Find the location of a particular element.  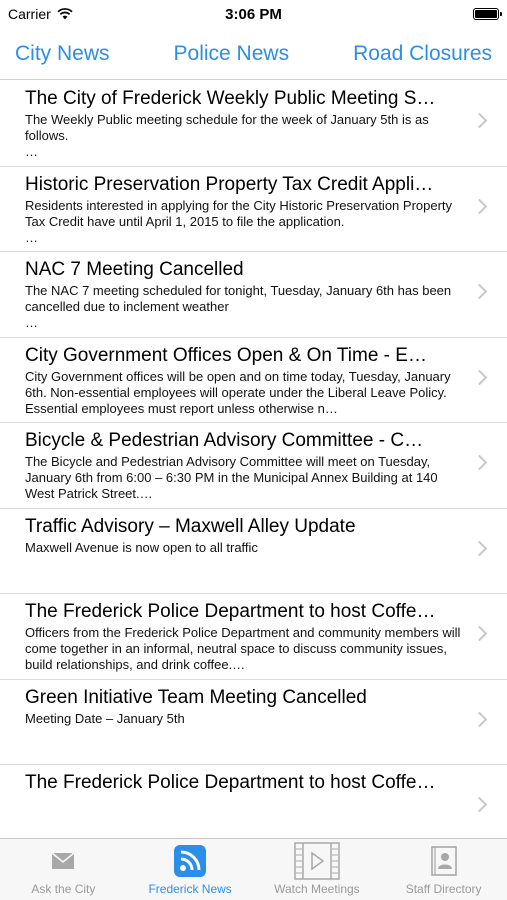

news-category-tabs: City News Police News Road Closures is located at coordinates (253, 54).